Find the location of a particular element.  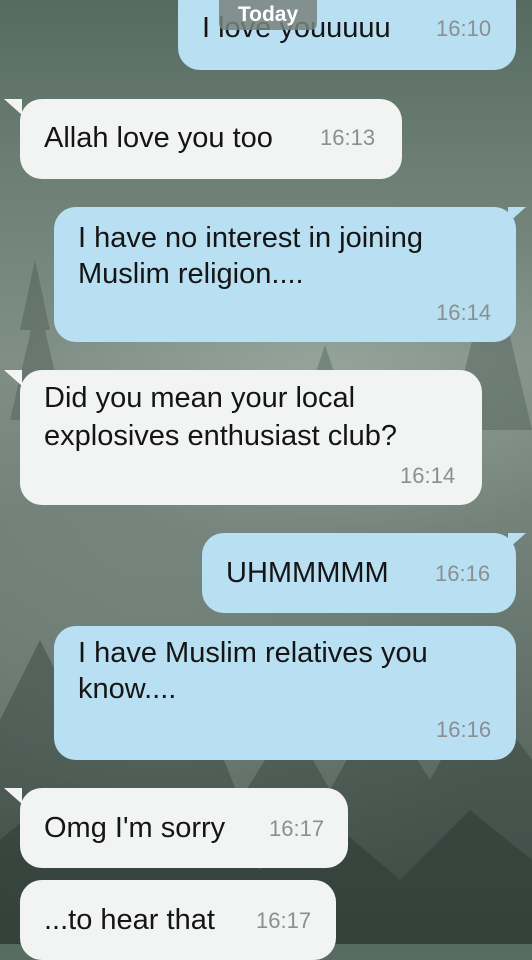

message-text-line: Did you mean your local is located at coordinates (200, 398).